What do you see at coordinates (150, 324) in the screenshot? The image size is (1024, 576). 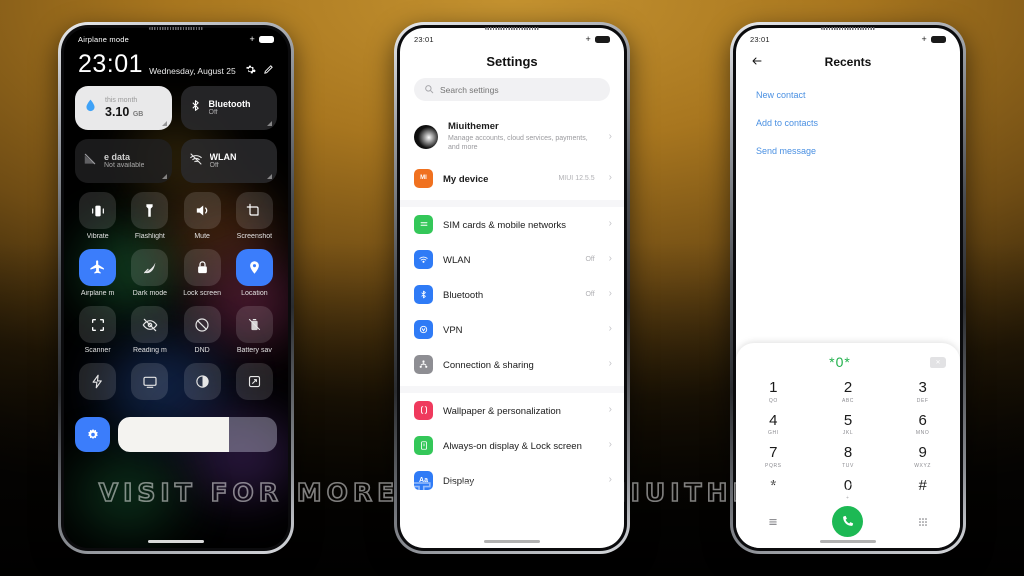 I see `reading-mode-icon` at bounding box center [150, 324].